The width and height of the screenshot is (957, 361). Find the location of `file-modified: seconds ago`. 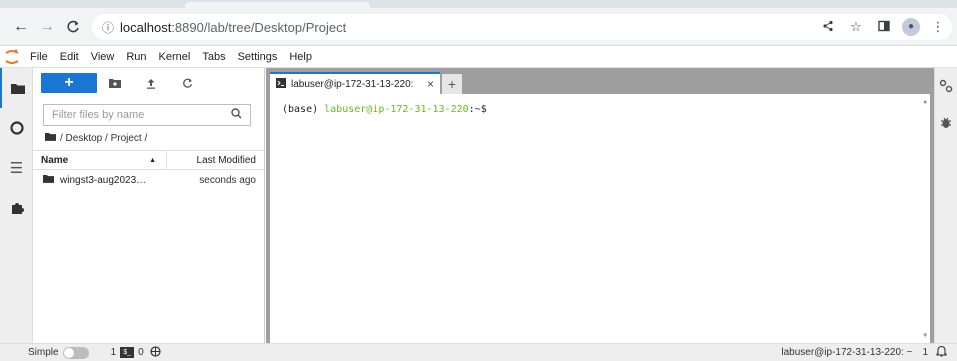

file-modified: seconds ago is located at coordinates (227, 180).